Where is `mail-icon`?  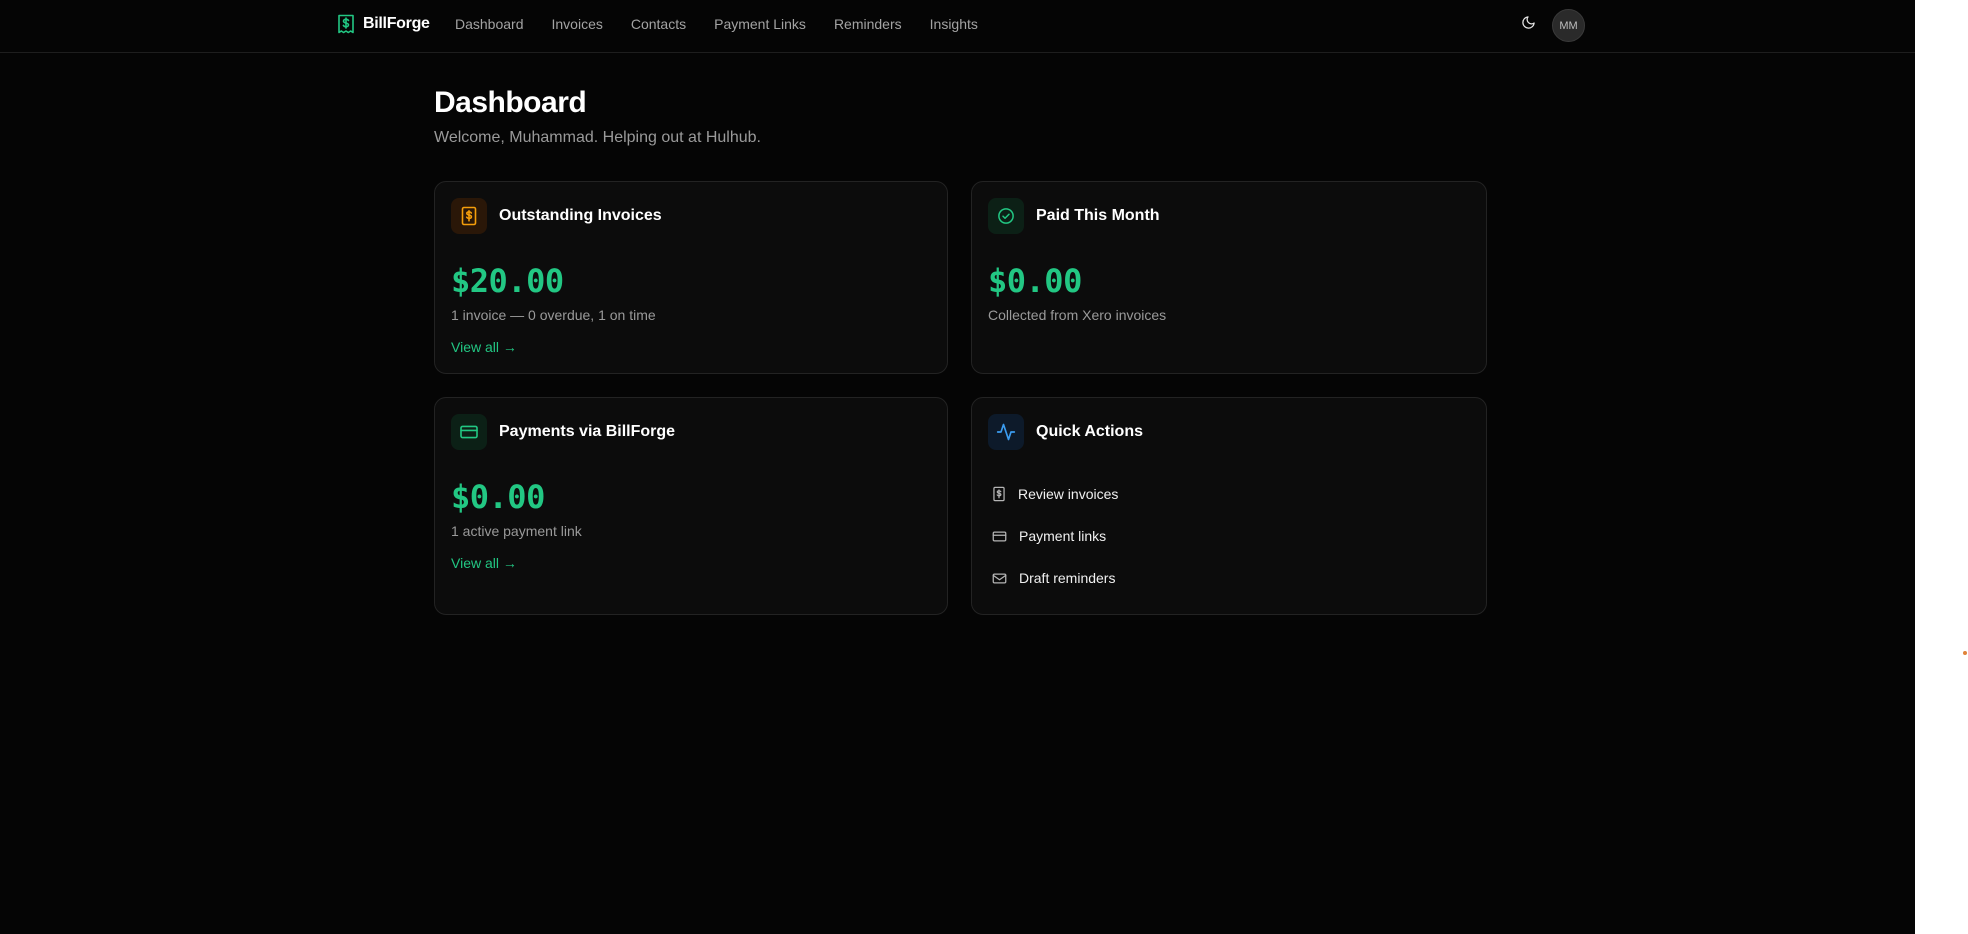
mail-icon is located at coordinates (999, 578).